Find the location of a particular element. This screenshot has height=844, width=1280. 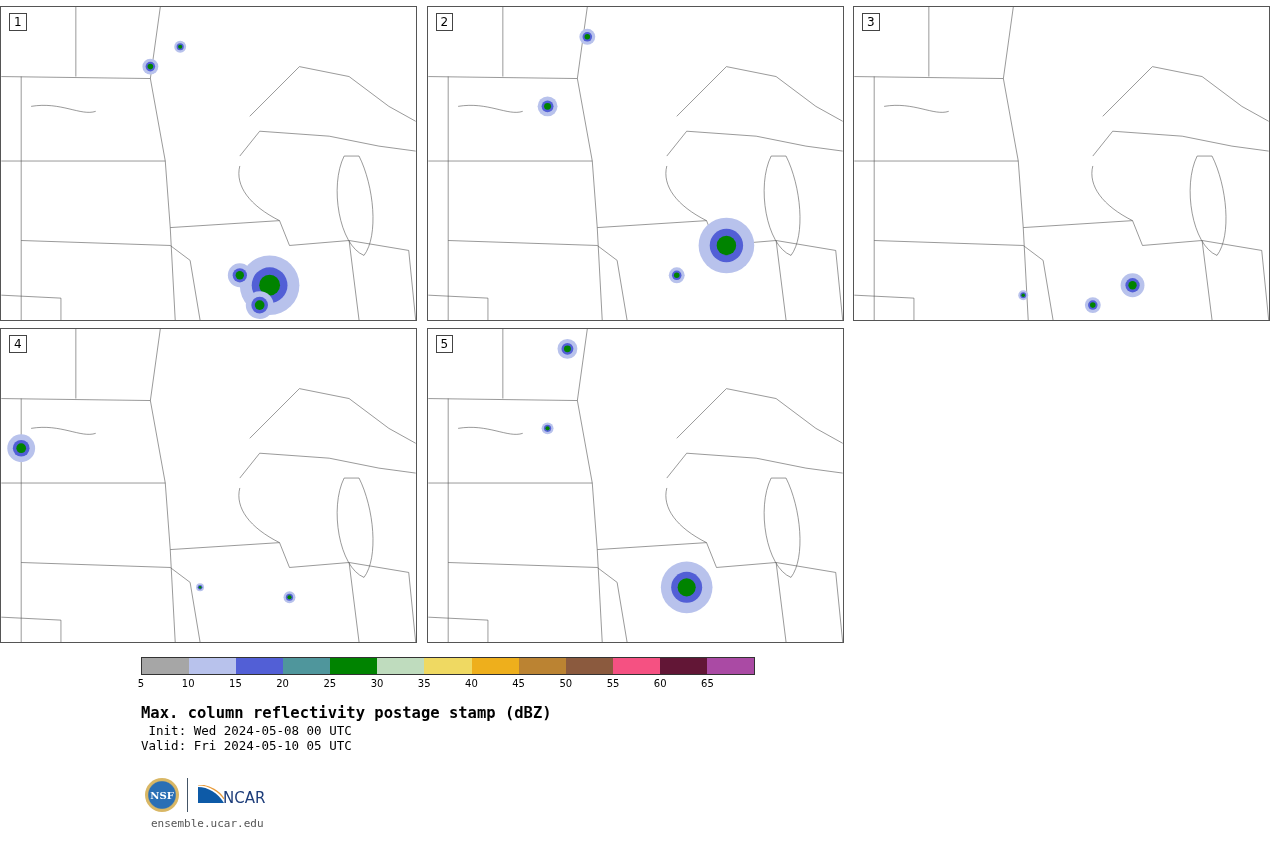

scale-tick-label: 60 is located at coordinates (660, 683).